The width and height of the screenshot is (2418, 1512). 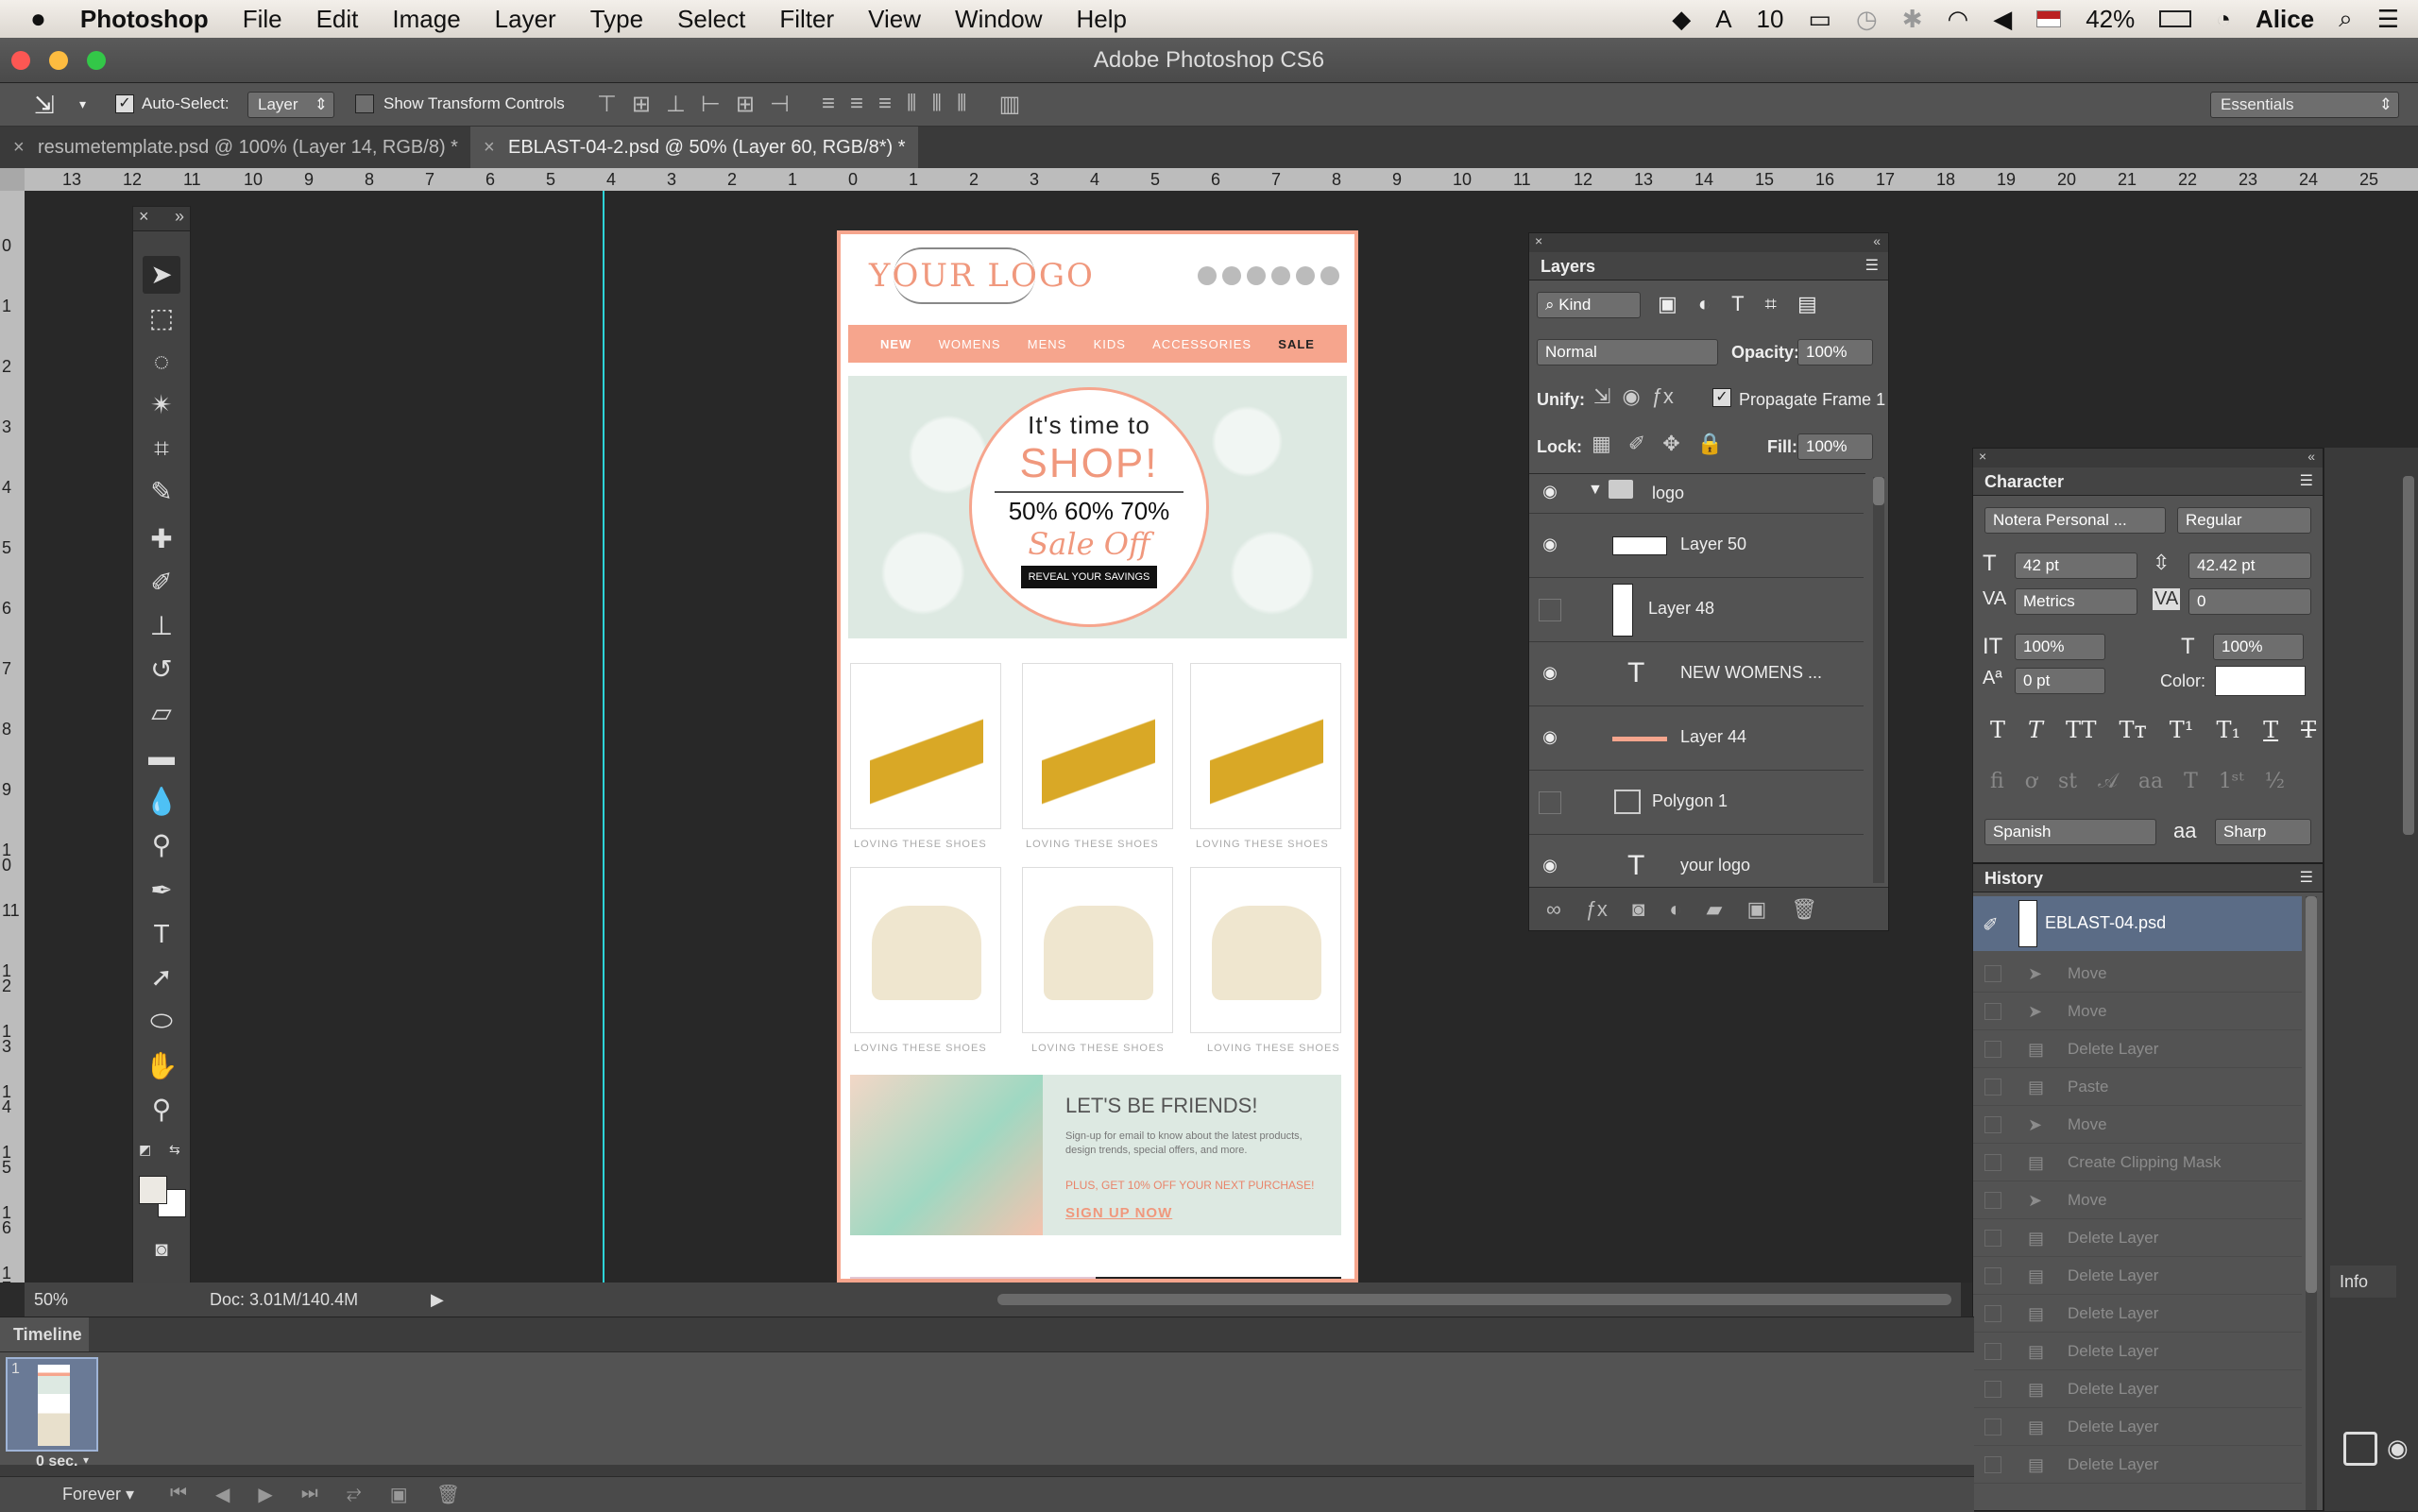 I want to click on history-state-row: ▤ Create Clipping Mask, so click(x=2137, y=1162).